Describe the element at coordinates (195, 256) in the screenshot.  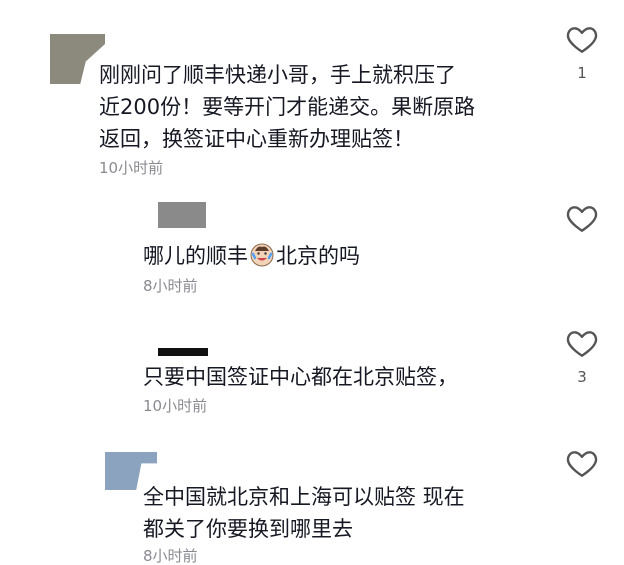
I see `comment-text-segment: 哪儿的顺丰` at that location.